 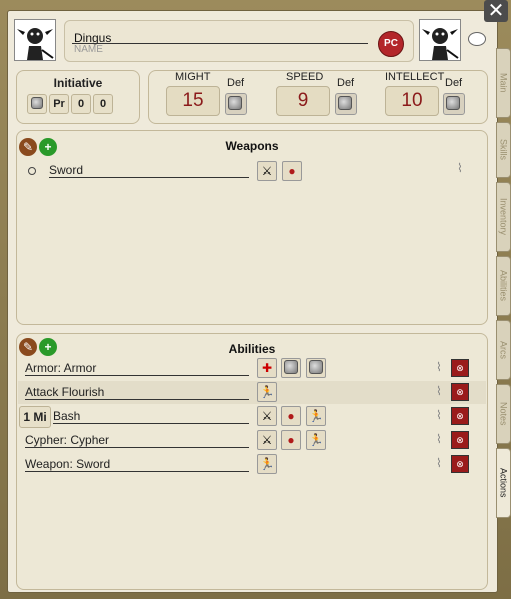 I want to click on weapon-name-sword: Sword, so click(x=149, y=170).